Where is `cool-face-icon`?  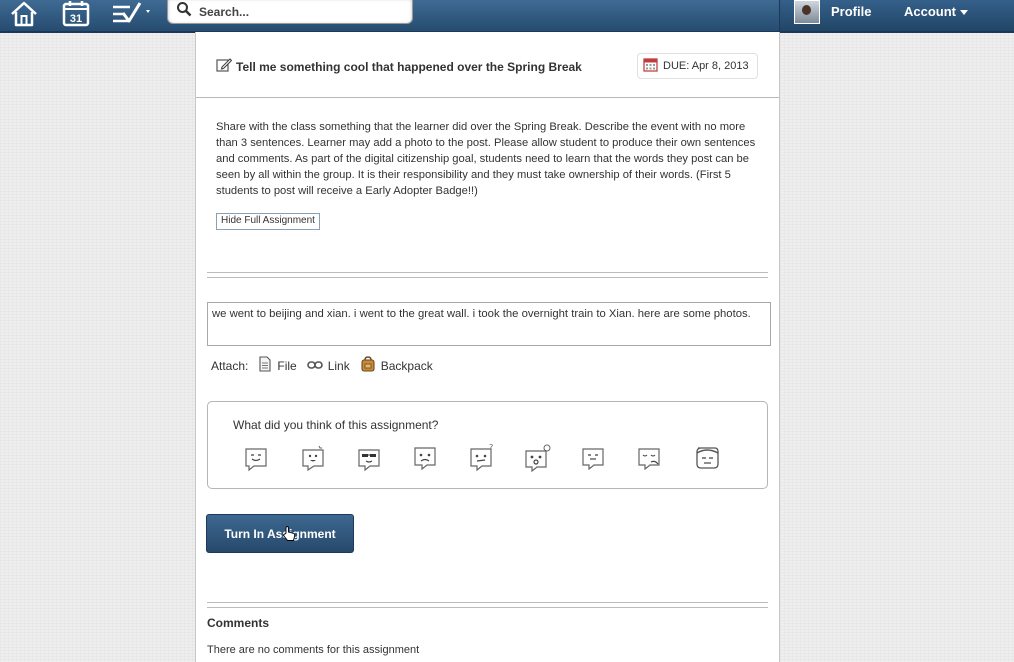
cool-face-icon is located at coordinates (369, 458).